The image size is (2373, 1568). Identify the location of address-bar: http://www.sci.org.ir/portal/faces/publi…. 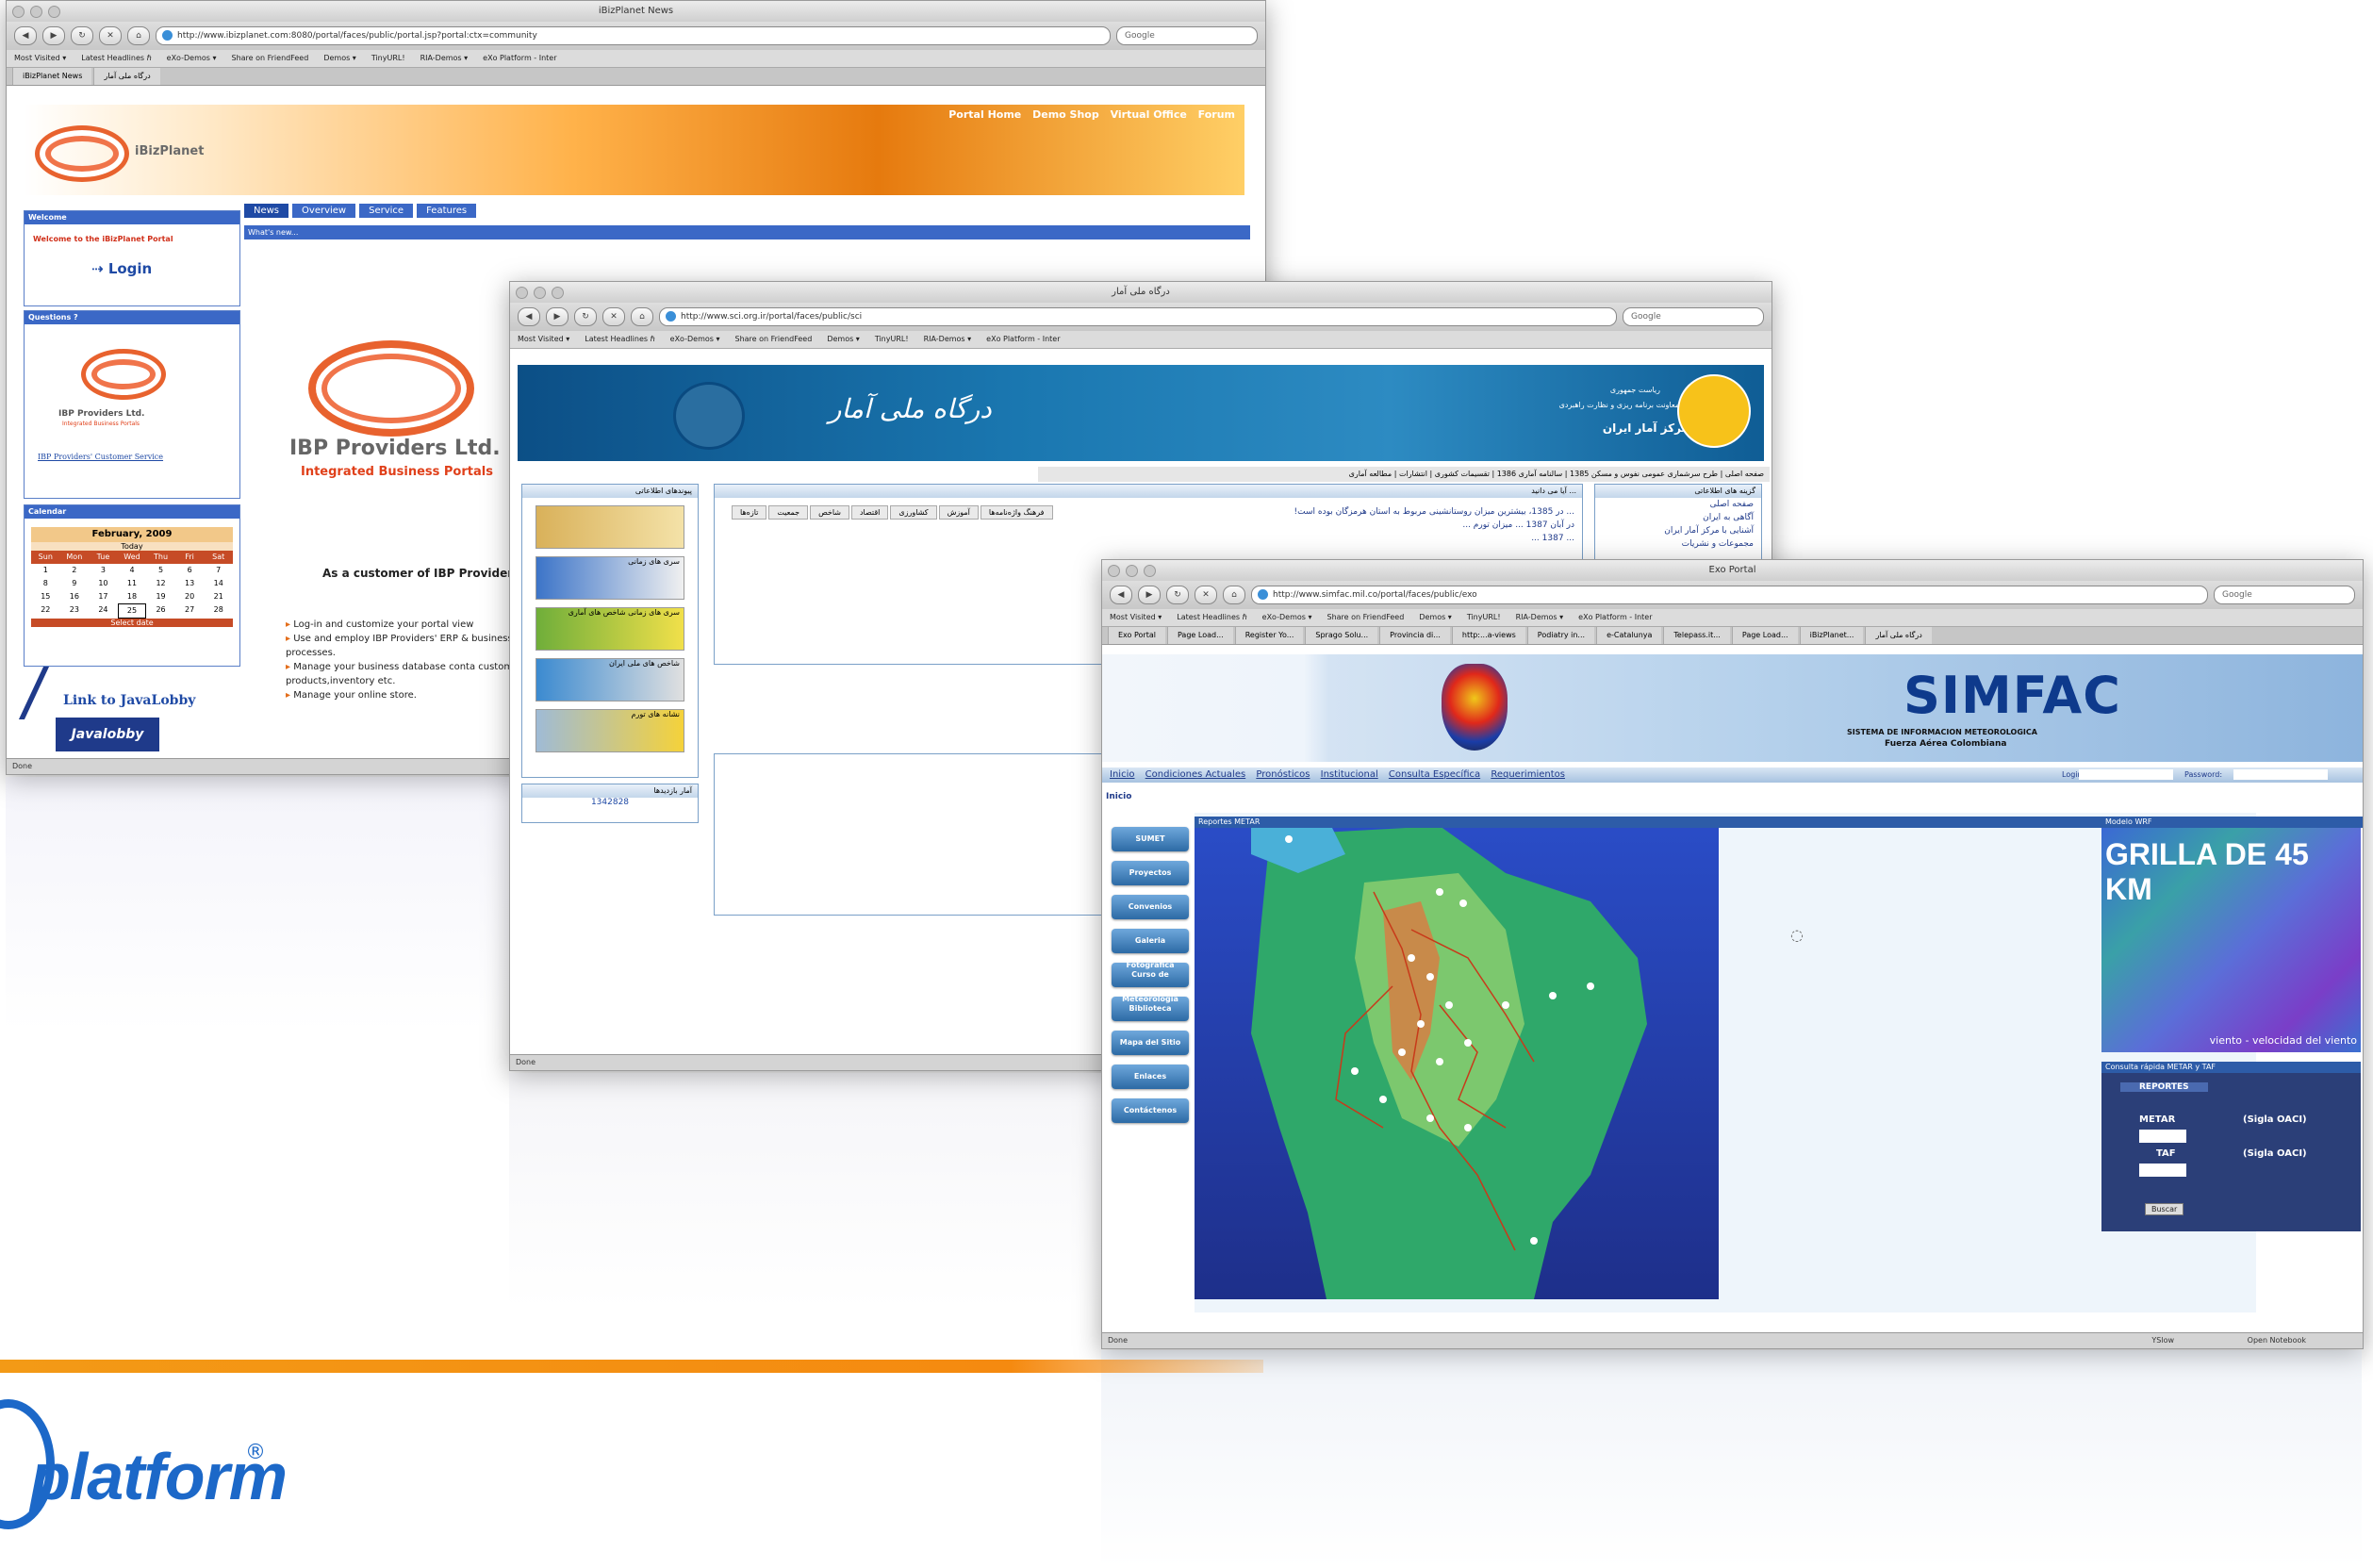
(1138, 316).